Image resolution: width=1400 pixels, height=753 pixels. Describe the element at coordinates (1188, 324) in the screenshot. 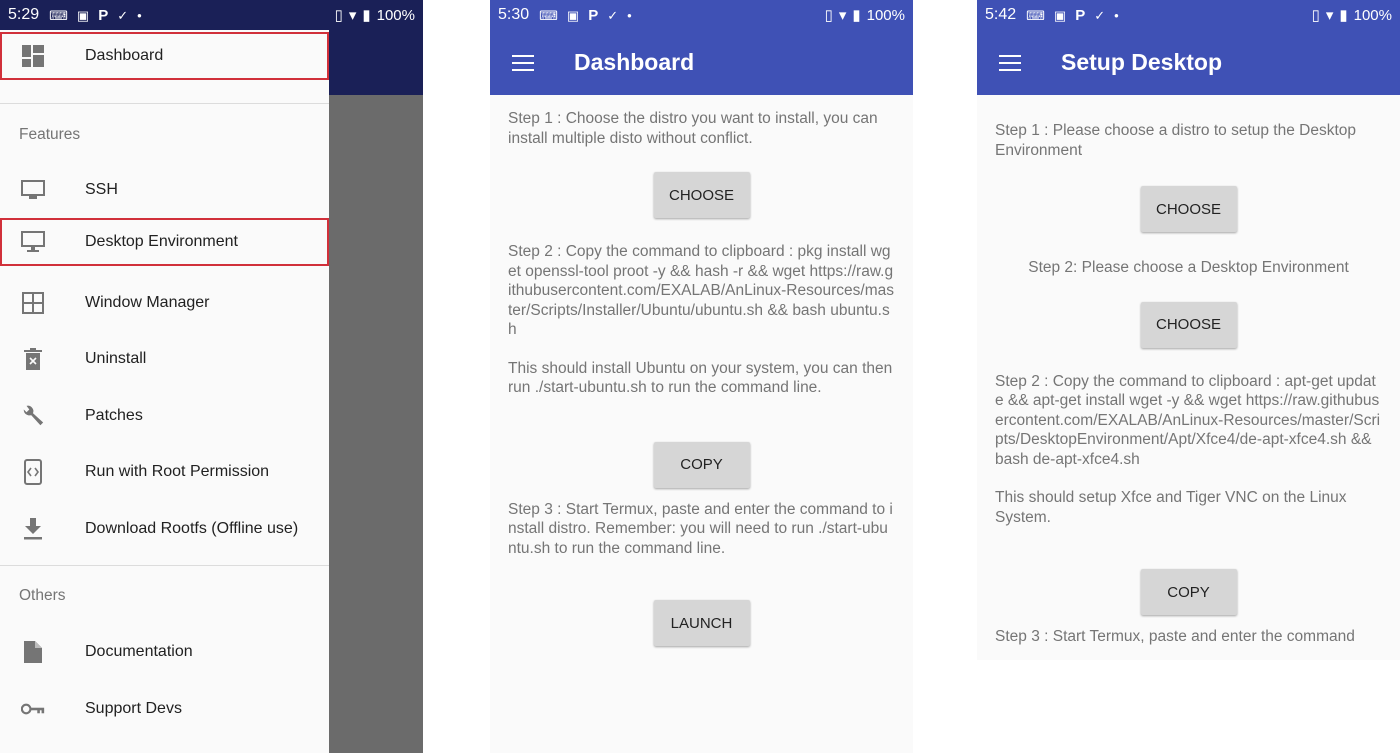

I see `choose-desktop-button: CHOOSE` at that location.